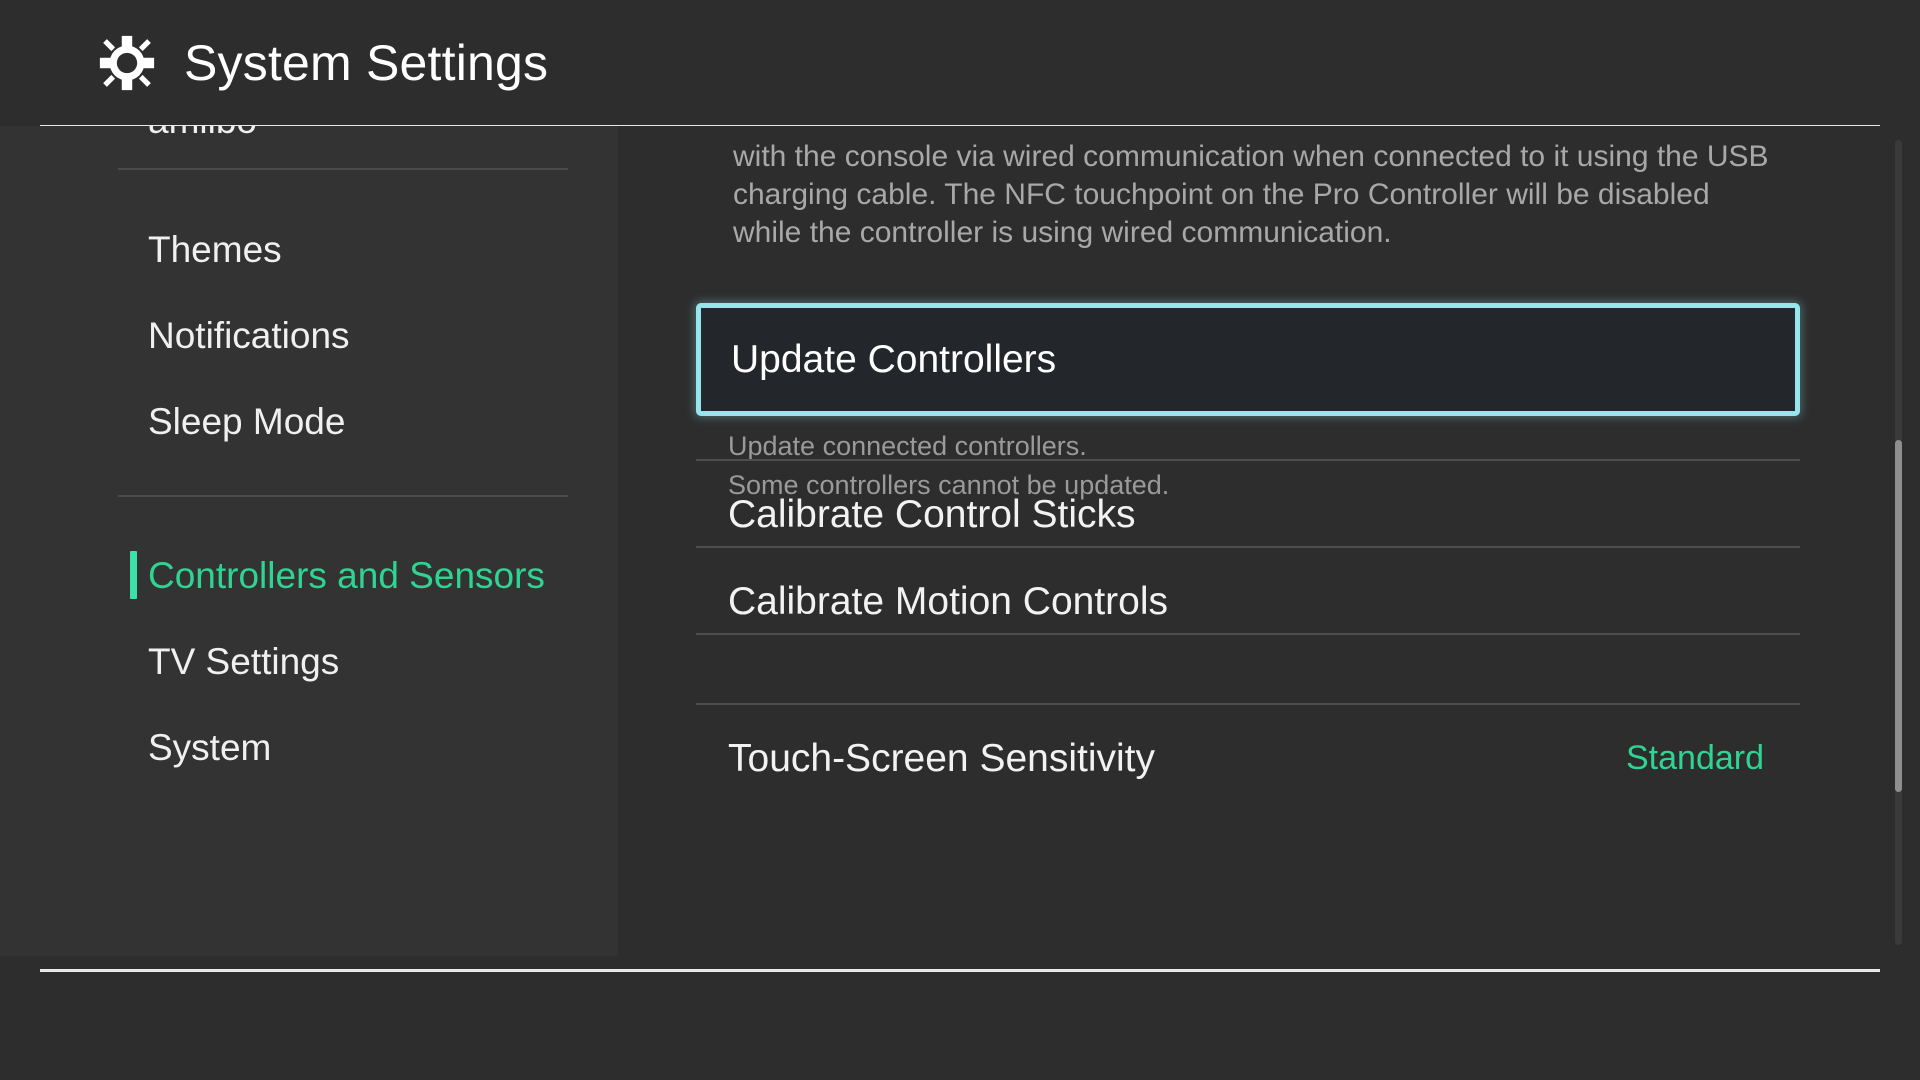 The height and width of the screenshot is (1080, 1920). What do you see at coordinates (960, 1026) in the screenshot?
I see `footer-bar: B Back A OK` at bounding box center [960, 1026].